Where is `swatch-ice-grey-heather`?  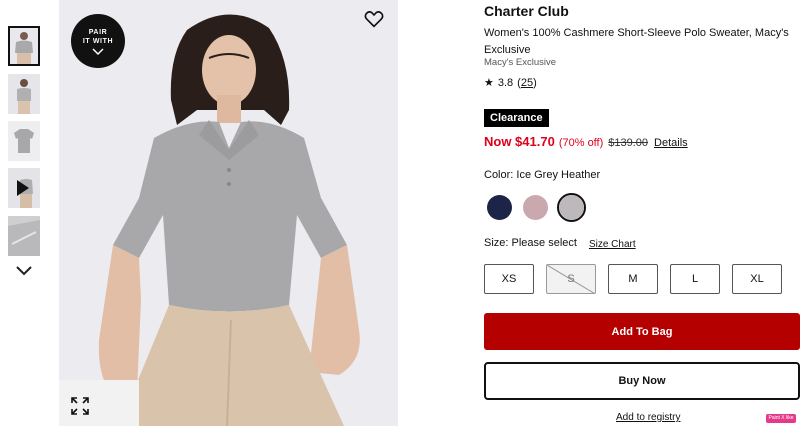
swatch-ice-grey-heather is located at coordinates (571, 207).